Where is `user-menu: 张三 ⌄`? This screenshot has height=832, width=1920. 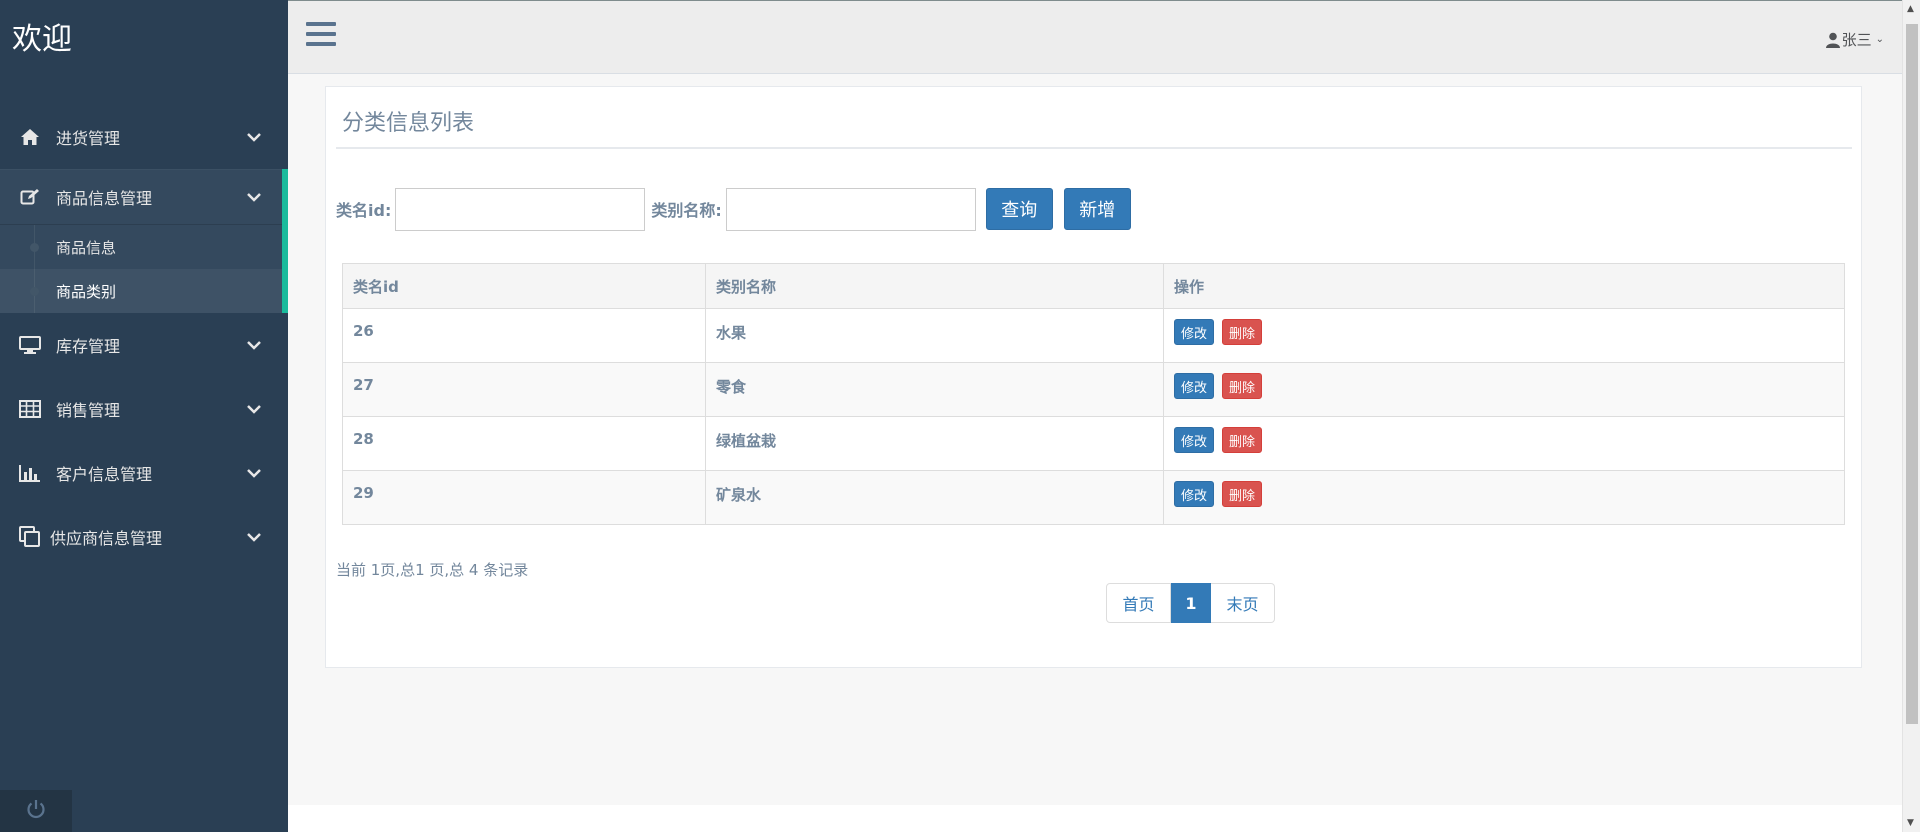
user-menu: 张三 ⌄ is located at coordinates (1854, 39).